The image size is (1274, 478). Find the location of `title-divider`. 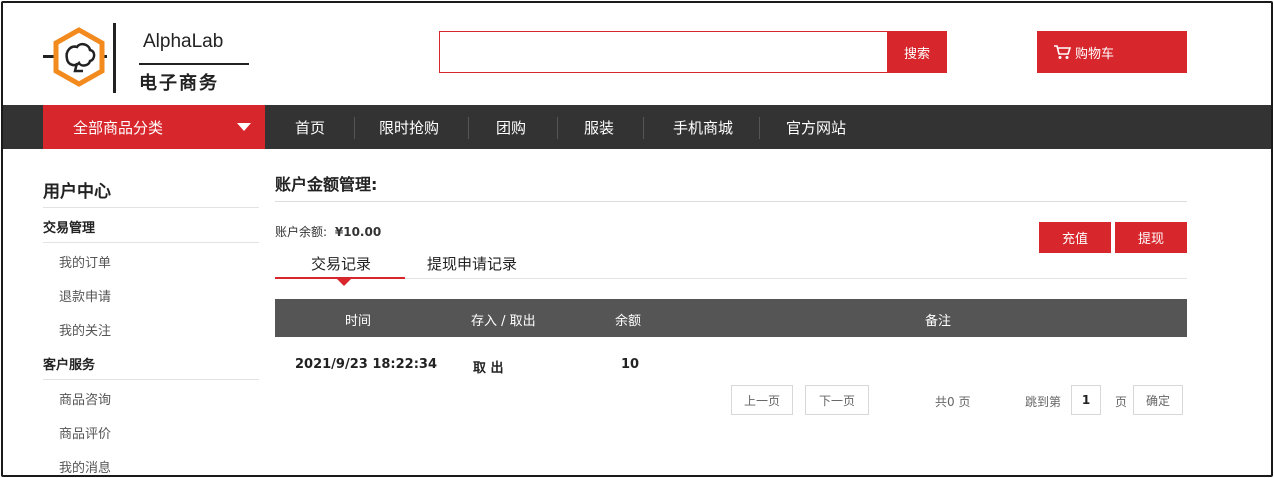

title-divider is located at coordinates (731, 201).